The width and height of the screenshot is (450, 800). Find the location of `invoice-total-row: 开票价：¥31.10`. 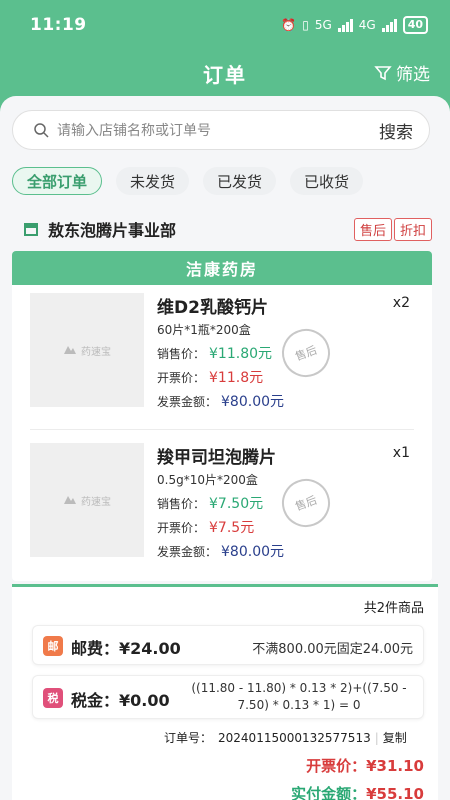

invoice-total-row: 开票价：¥31.10 is located at coordinates (365, 765).